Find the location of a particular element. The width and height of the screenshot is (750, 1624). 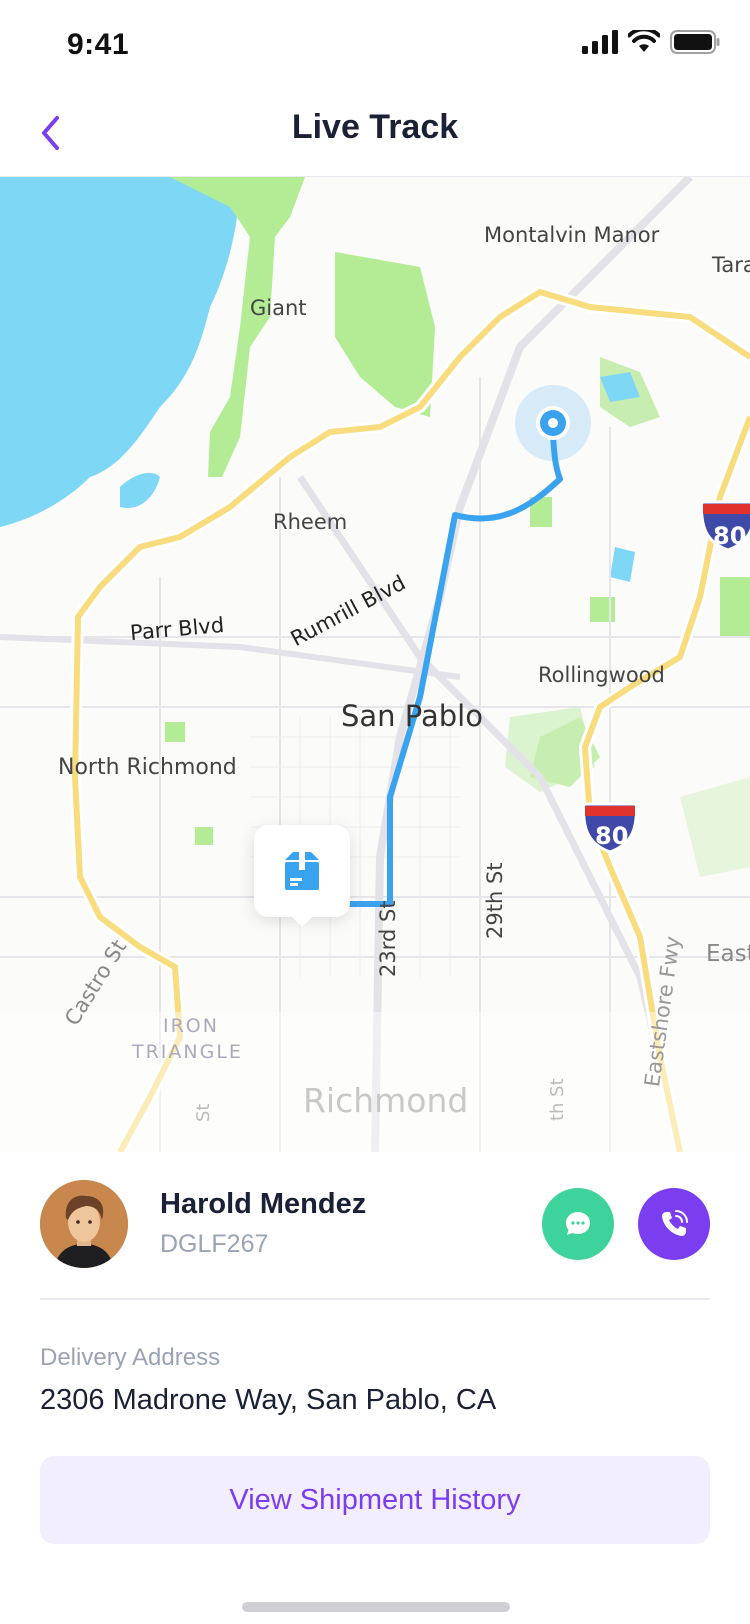

map-label-th-st-right: th St is located at coordinates (557, 1099).